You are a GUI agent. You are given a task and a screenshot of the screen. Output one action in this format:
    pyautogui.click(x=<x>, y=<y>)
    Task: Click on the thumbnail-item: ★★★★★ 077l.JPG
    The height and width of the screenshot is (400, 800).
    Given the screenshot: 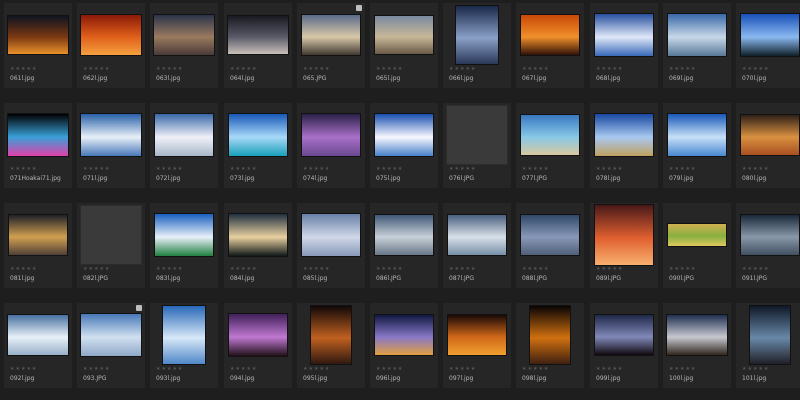 What is the action you would take?
    pyautogui.click(x=550, y=145)
    